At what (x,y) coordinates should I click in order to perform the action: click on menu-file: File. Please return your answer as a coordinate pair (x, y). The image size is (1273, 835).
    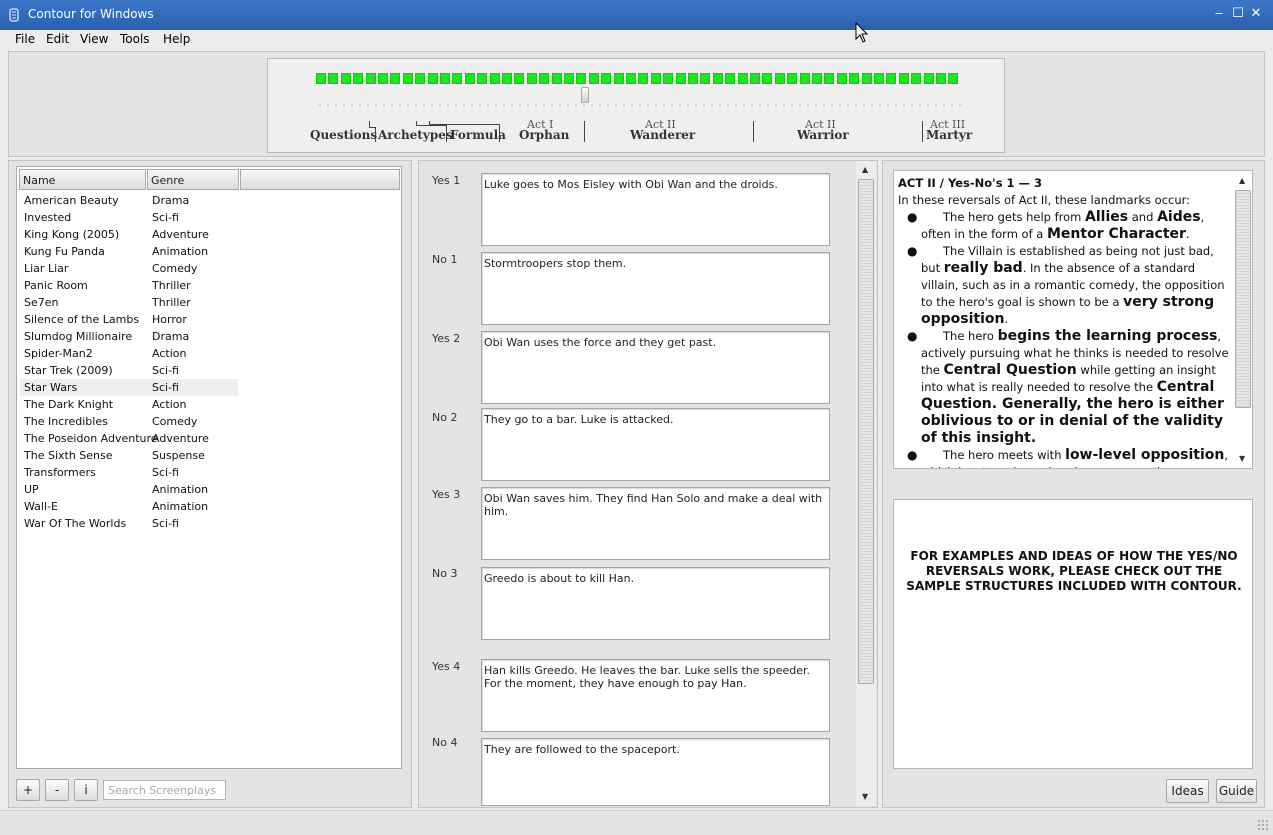
    Looking at the image, I should click on (25, 39).